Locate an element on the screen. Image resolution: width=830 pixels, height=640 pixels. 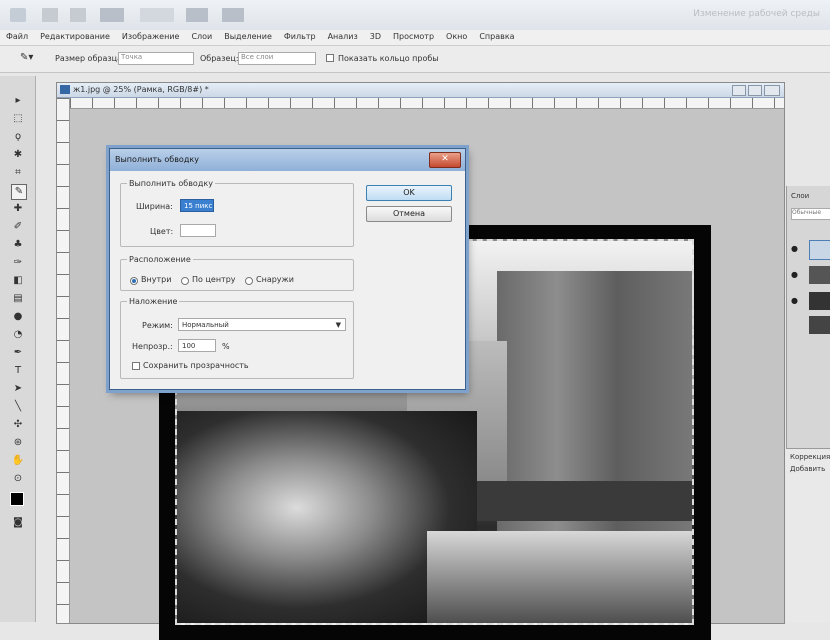
3d-rotate-tool-icon: ✣ is located at coordinates (18, 425).